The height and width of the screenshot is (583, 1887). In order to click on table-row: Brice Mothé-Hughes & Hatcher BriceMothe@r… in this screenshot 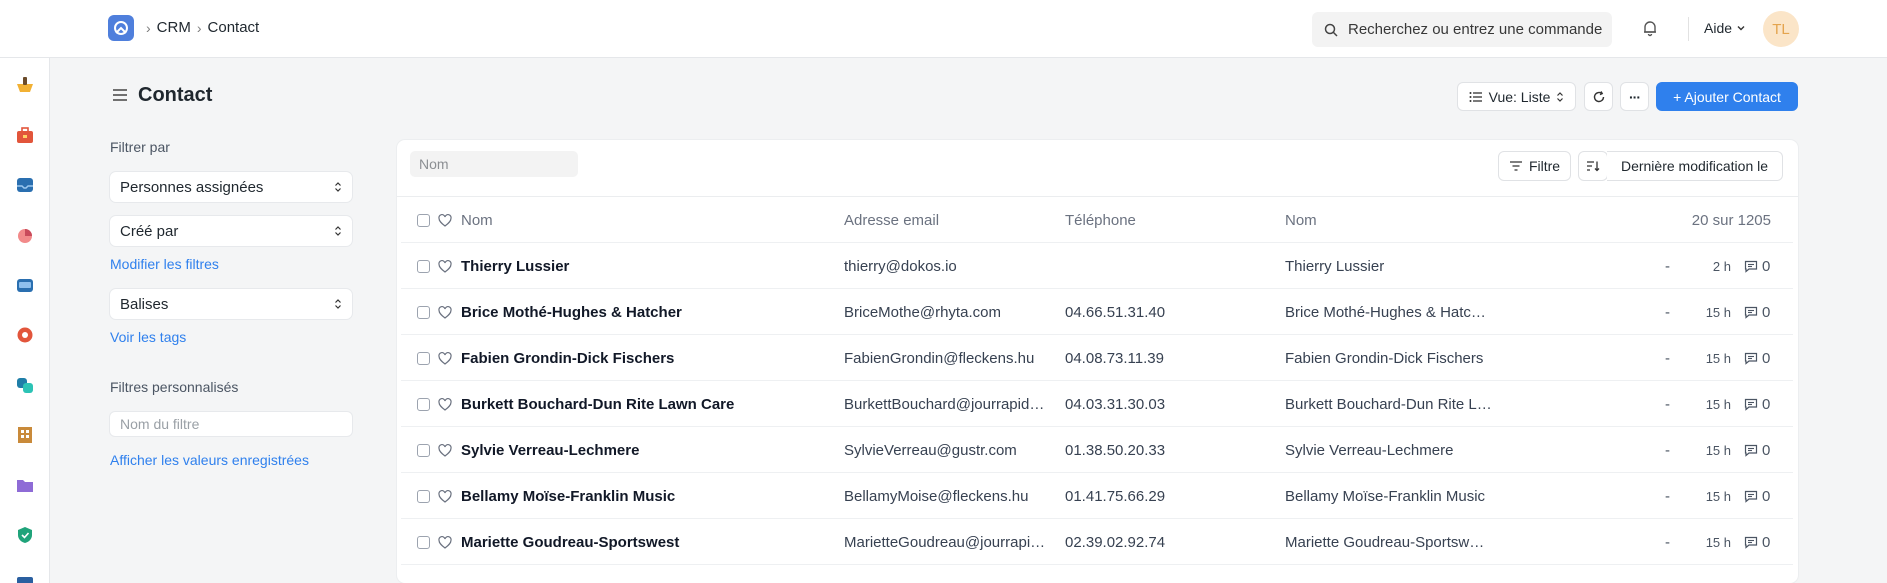, I will do `click(1097, 312)`.